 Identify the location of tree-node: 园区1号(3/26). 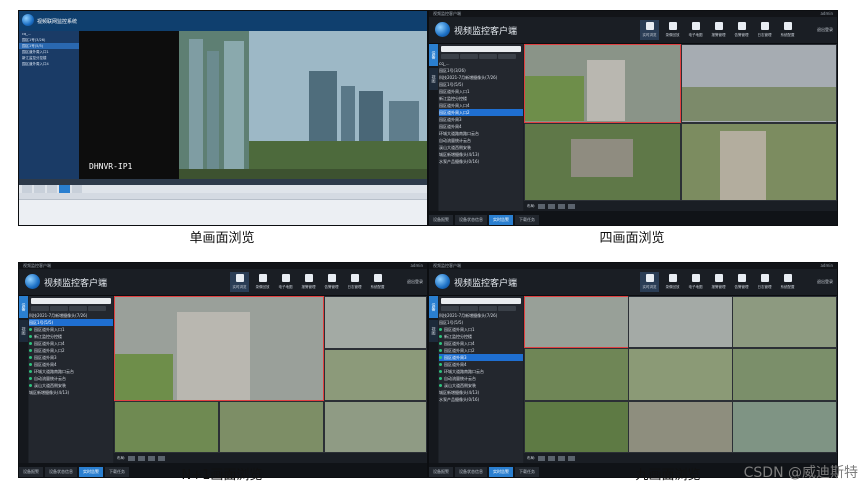
(481, 70).